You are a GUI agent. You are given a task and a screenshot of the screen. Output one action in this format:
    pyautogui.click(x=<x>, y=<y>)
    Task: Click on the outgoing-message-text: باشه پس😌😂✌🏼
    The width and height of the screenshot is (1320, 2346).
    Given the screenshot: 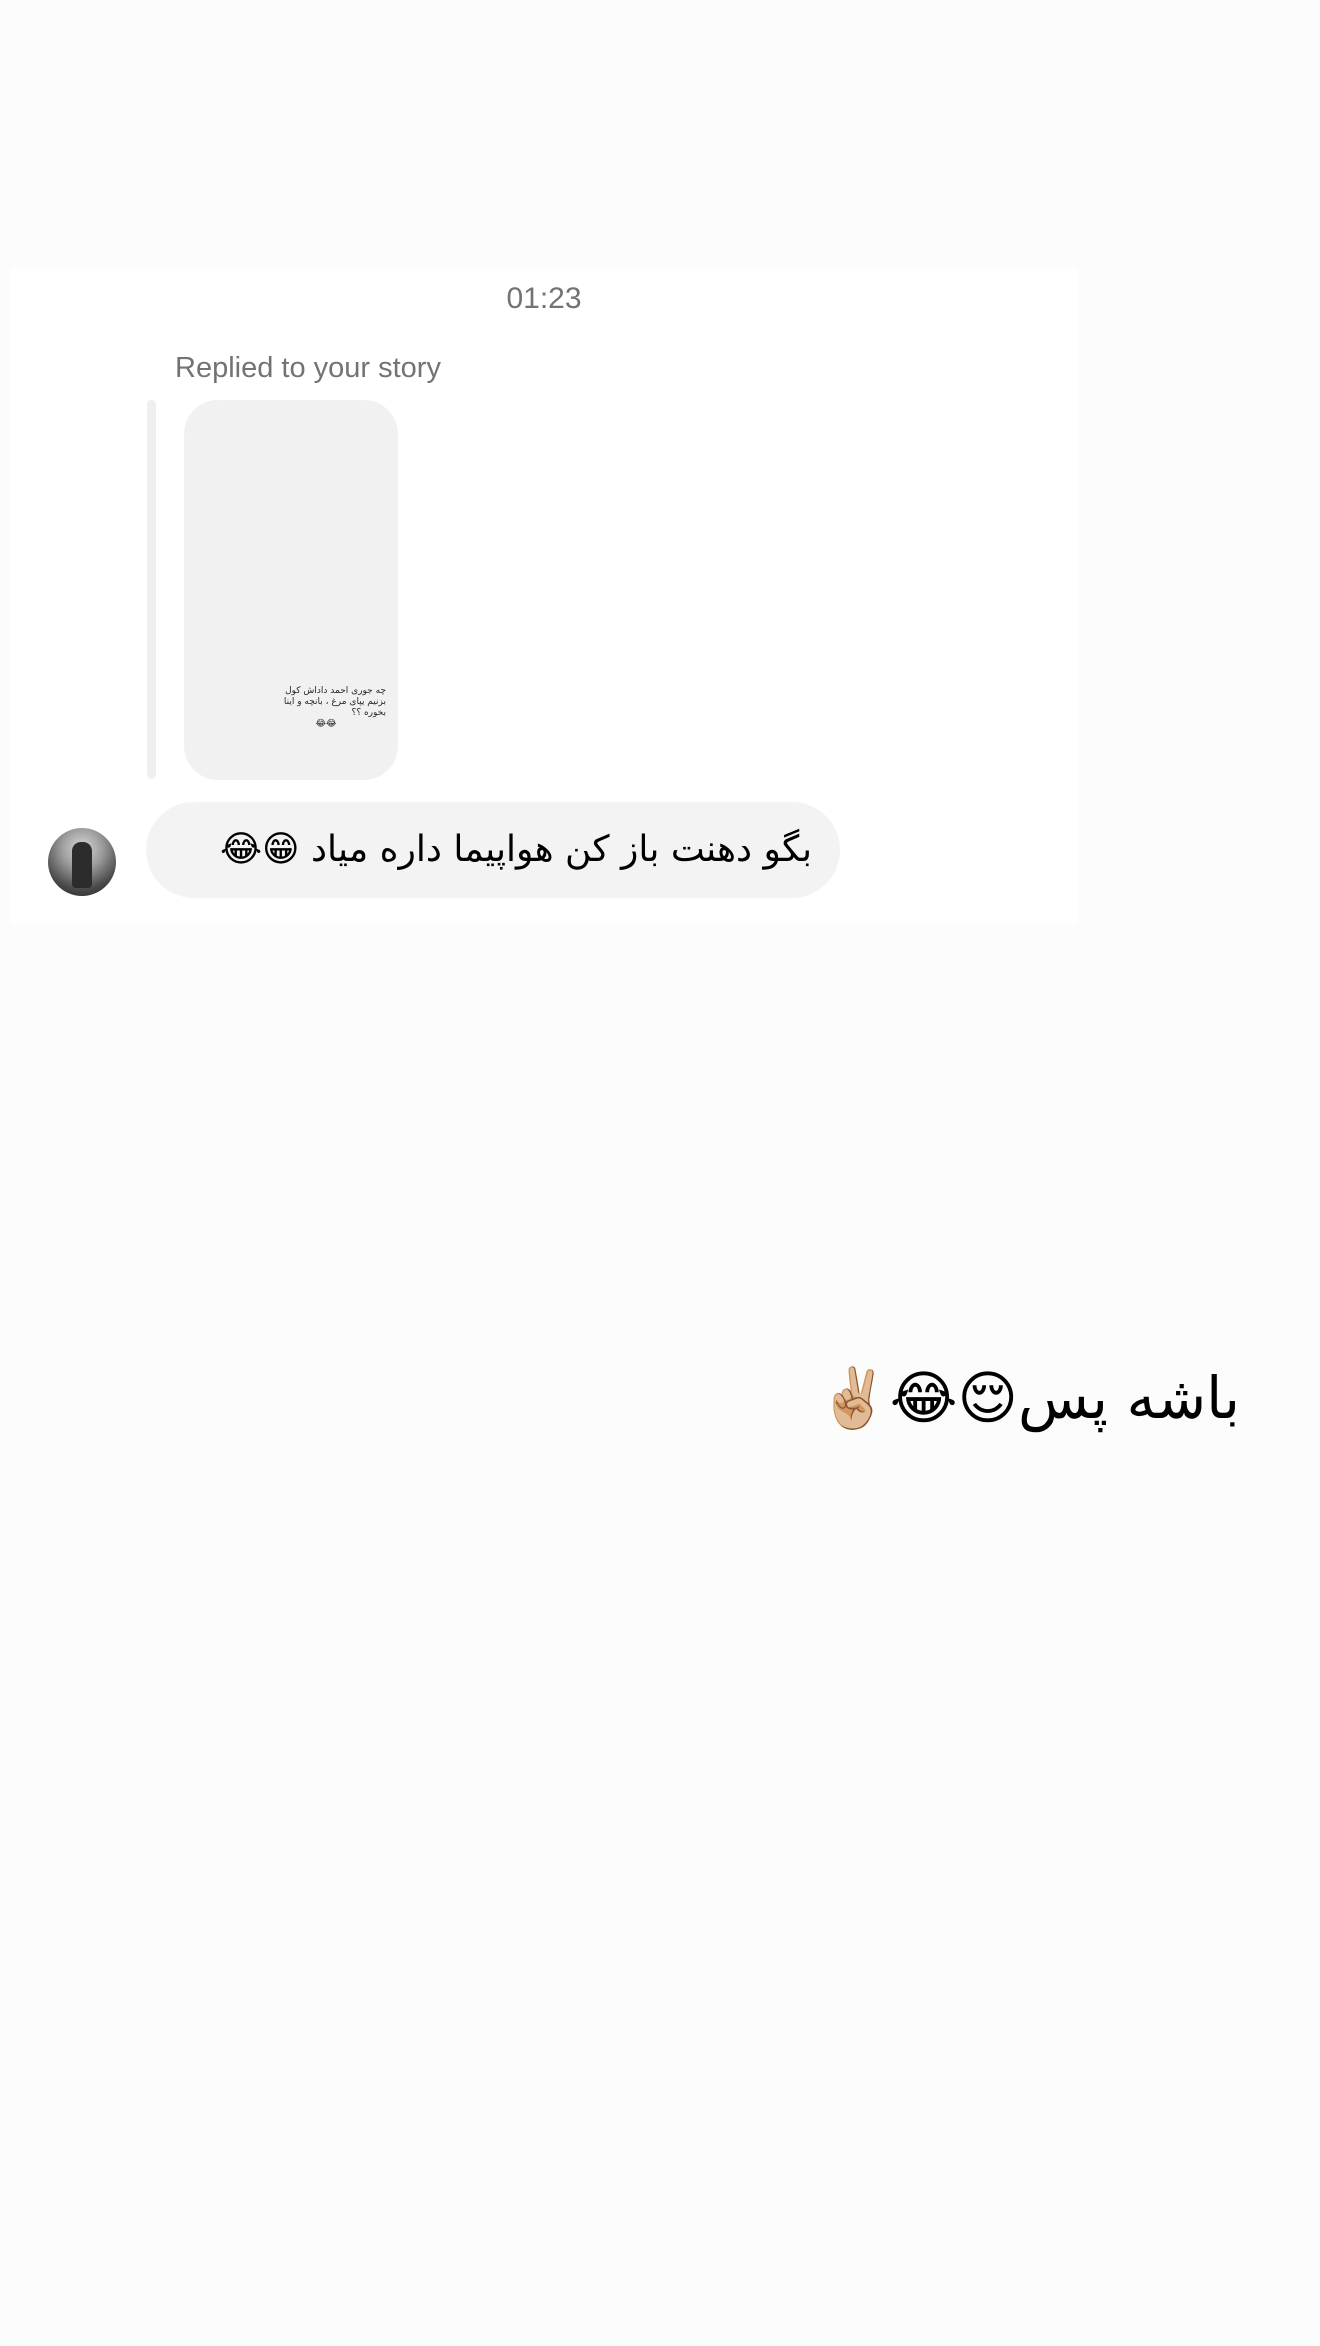 What is the action you would take?
    pyautogui.click(x=1029, y=1398)
    